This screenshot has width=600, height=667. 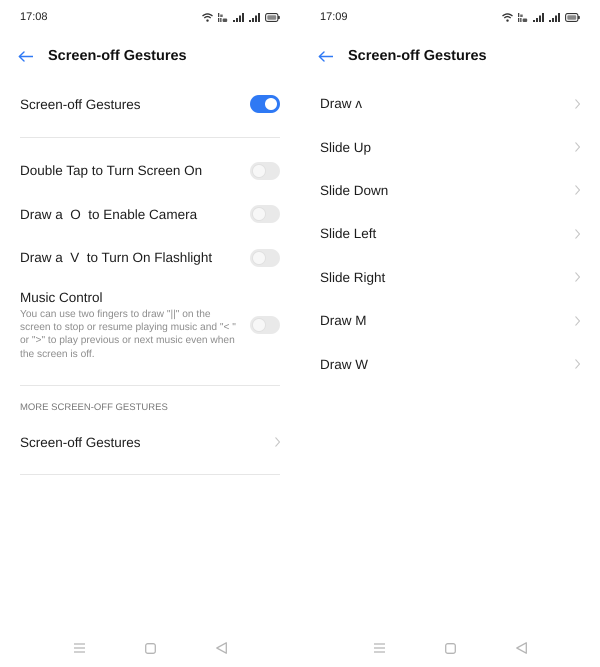 What do you see at coordinates (450, 104) in the screenshot?
I see `gesture-list-item: Draw ʌ` at bounding box center [450, 104].